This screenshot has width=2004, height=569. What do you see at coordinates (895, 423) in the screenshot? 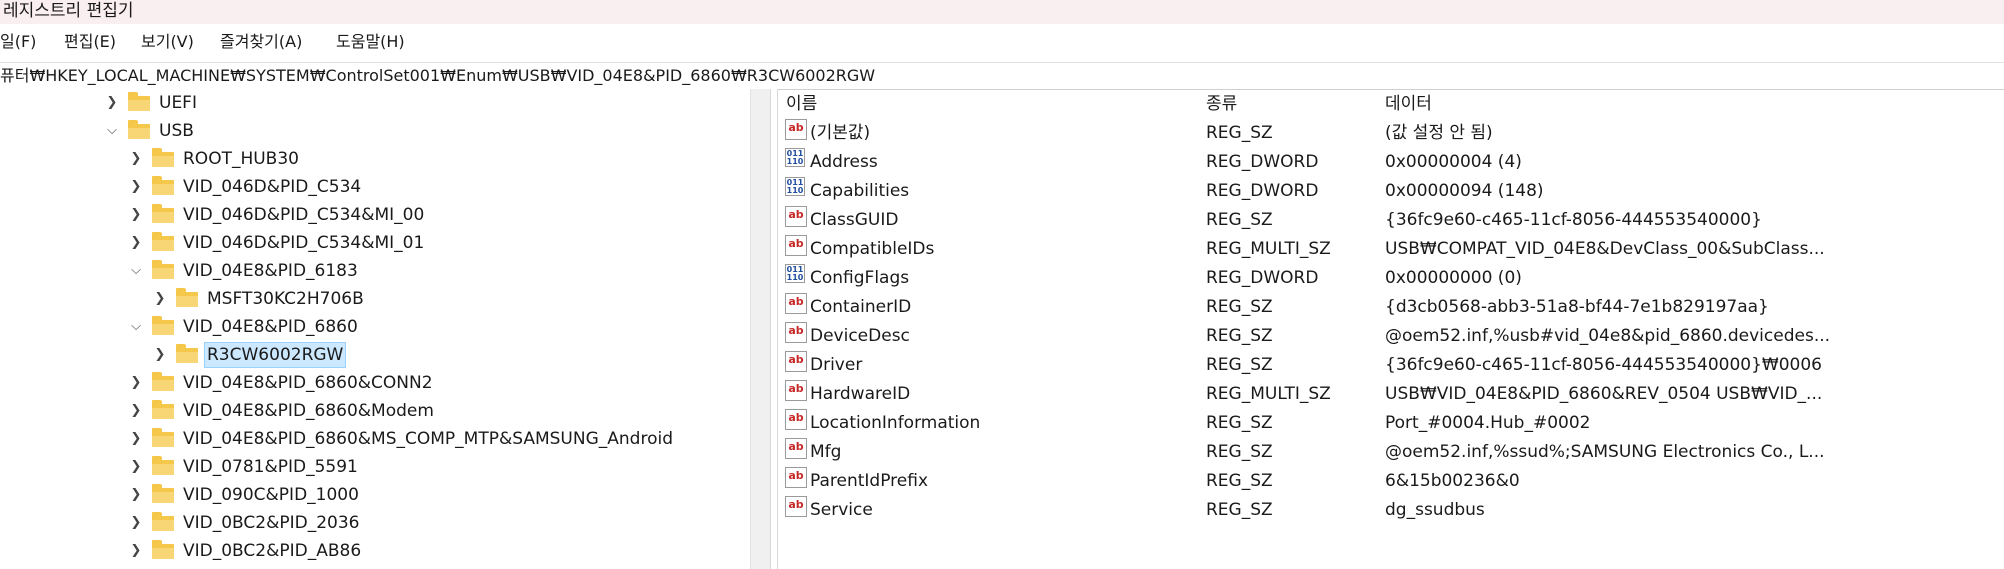
I see `value-name: LocationInformation` at bounding box center [895, 423].